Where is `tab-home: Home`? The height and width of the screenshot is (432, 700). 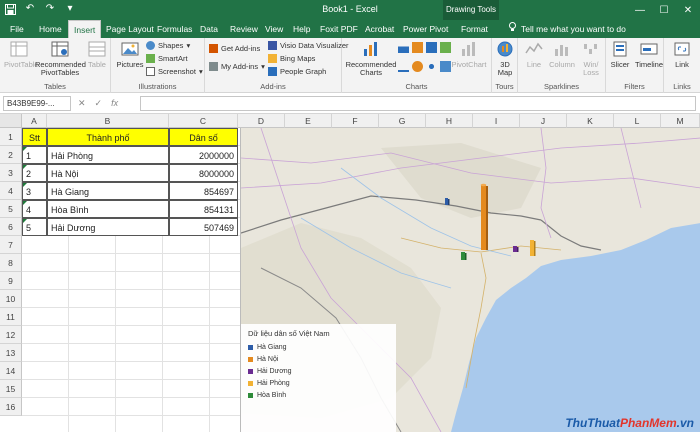 tab-home: Home is located at coordinates (50, 29).